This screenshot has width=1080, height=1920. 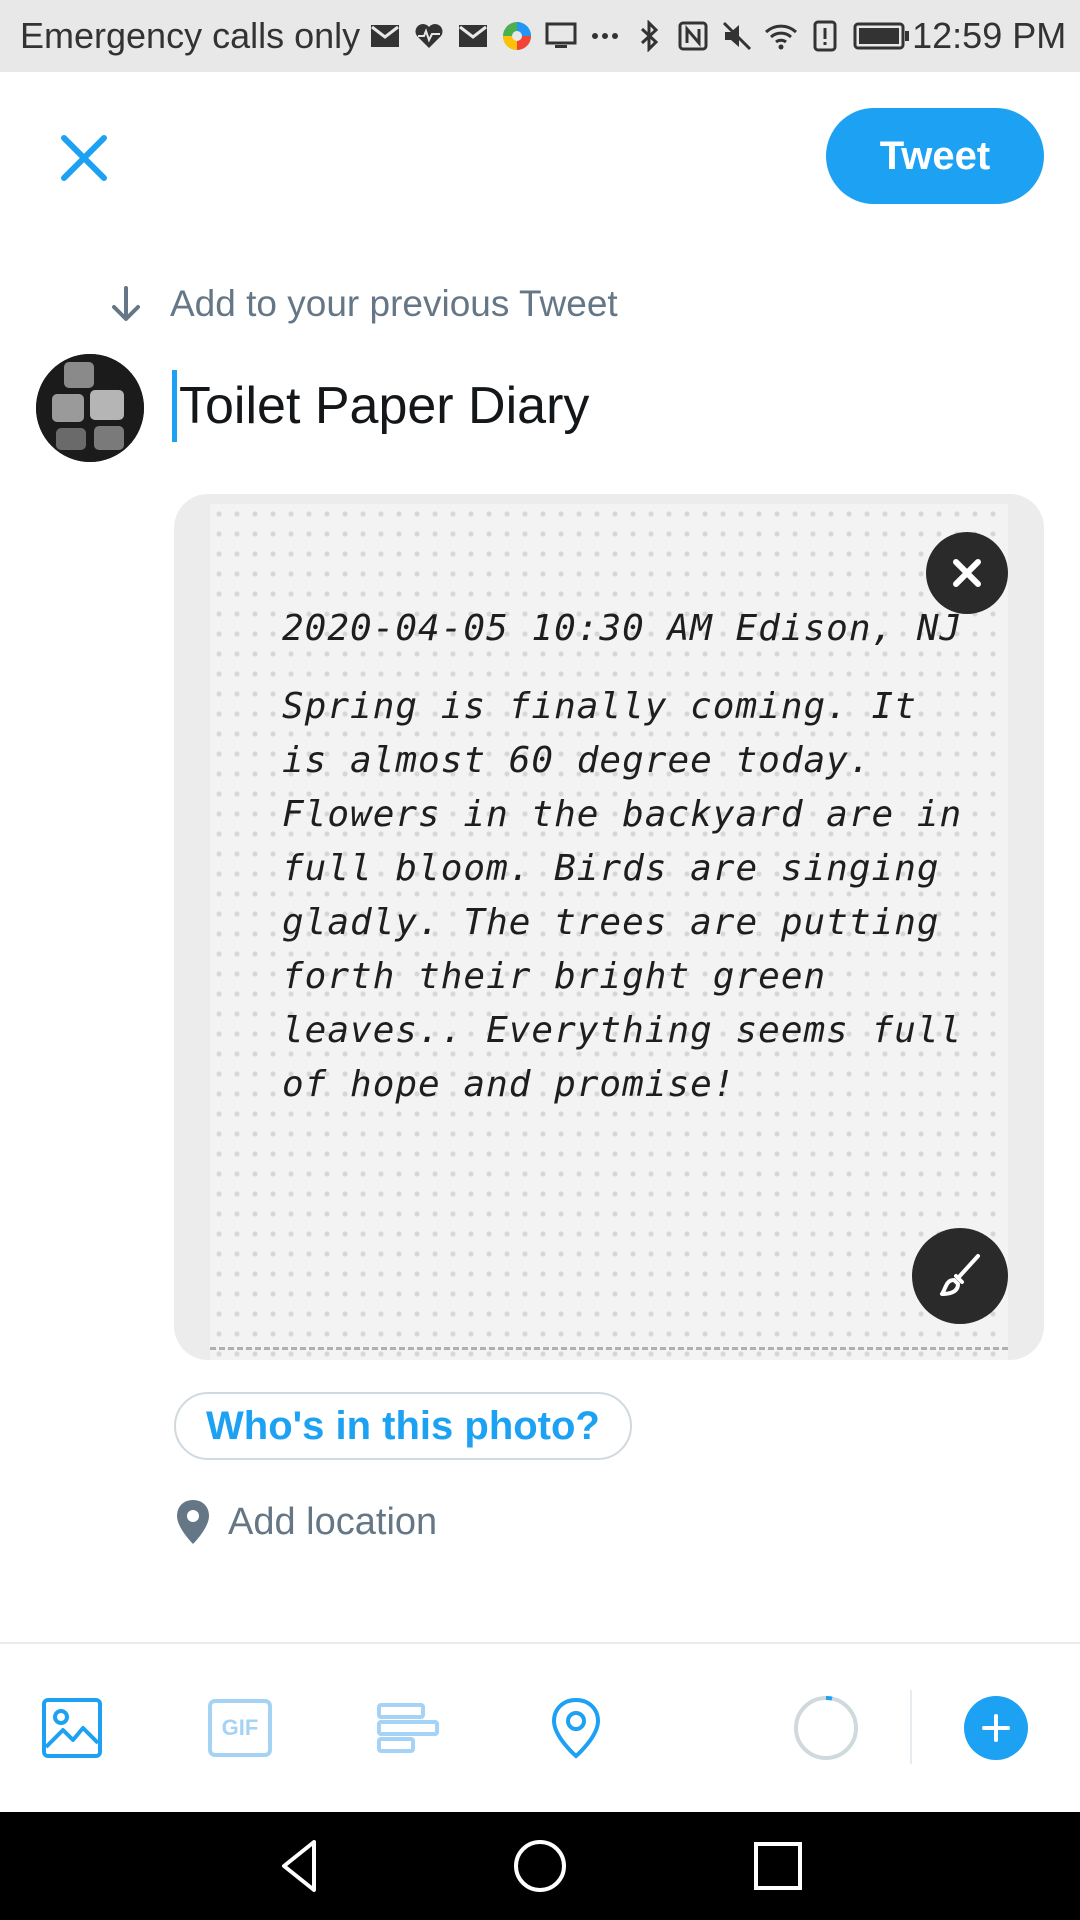 What do you see at coordinates (911, 1727) in the screenshot?
I see `toolbar-separator` at bounding box center [911, 1727].